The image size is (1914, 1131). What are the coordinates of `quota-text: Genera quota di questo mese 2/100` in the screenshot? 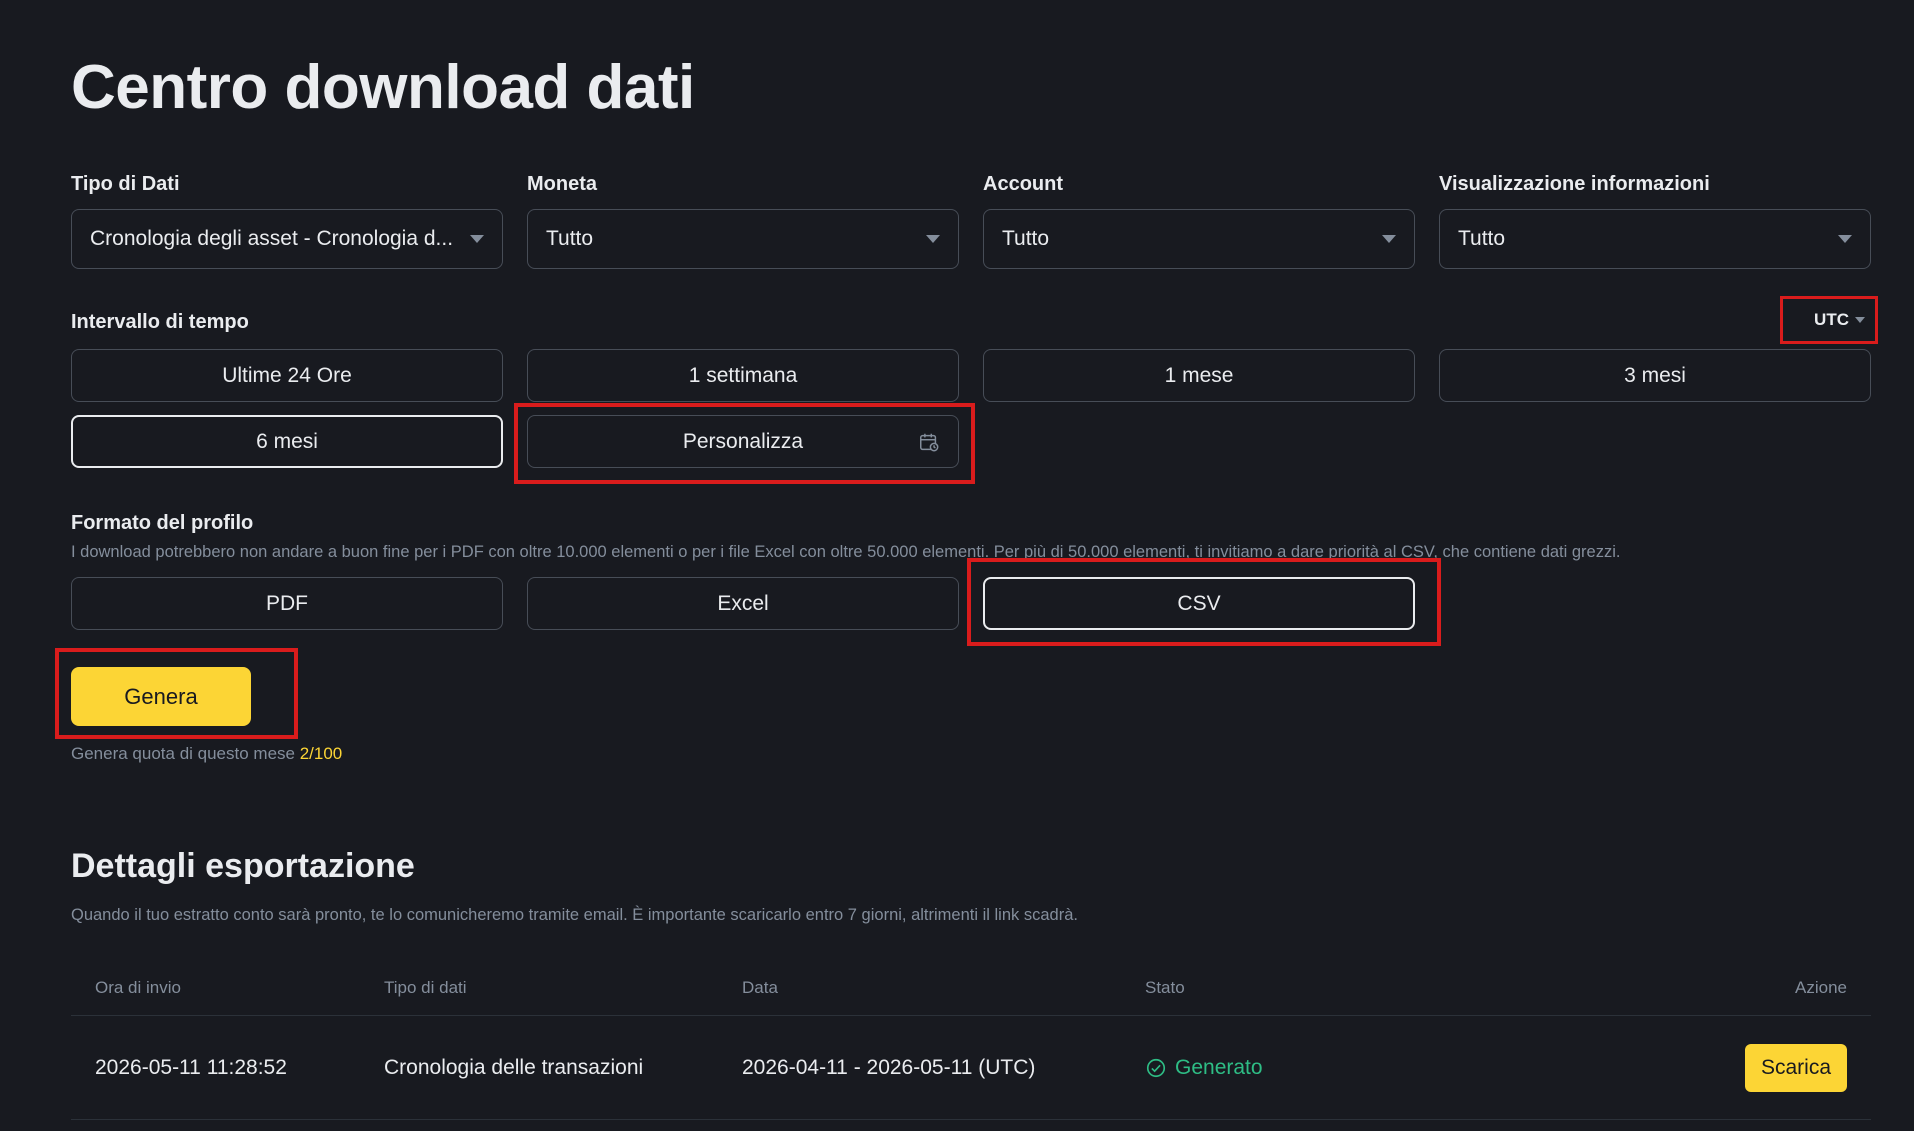 It's located at (206, 754).